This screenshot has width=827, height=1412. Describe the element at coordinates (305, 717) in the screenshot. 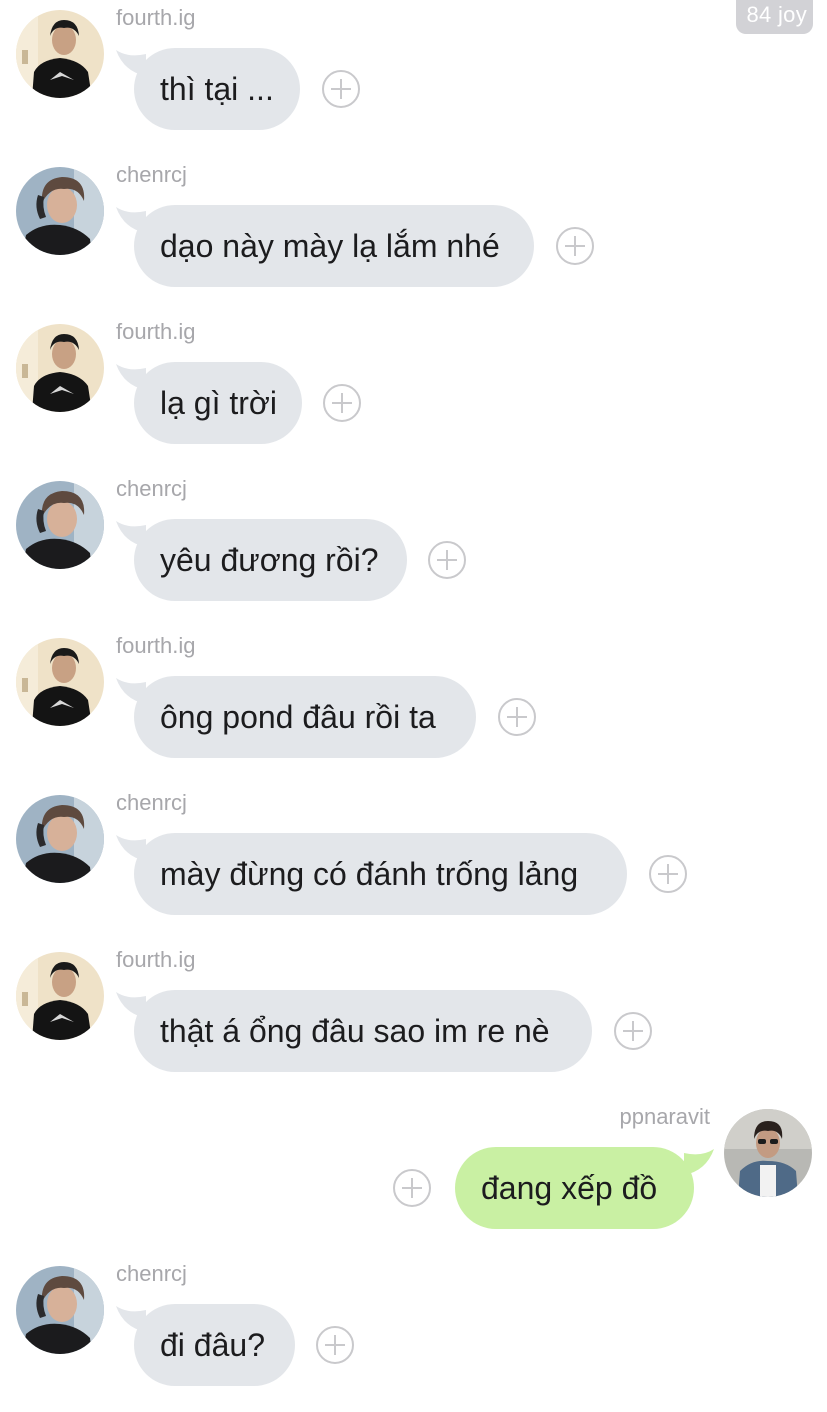

I see `message-bubble: ông pond đâu rồi ta` at that location.